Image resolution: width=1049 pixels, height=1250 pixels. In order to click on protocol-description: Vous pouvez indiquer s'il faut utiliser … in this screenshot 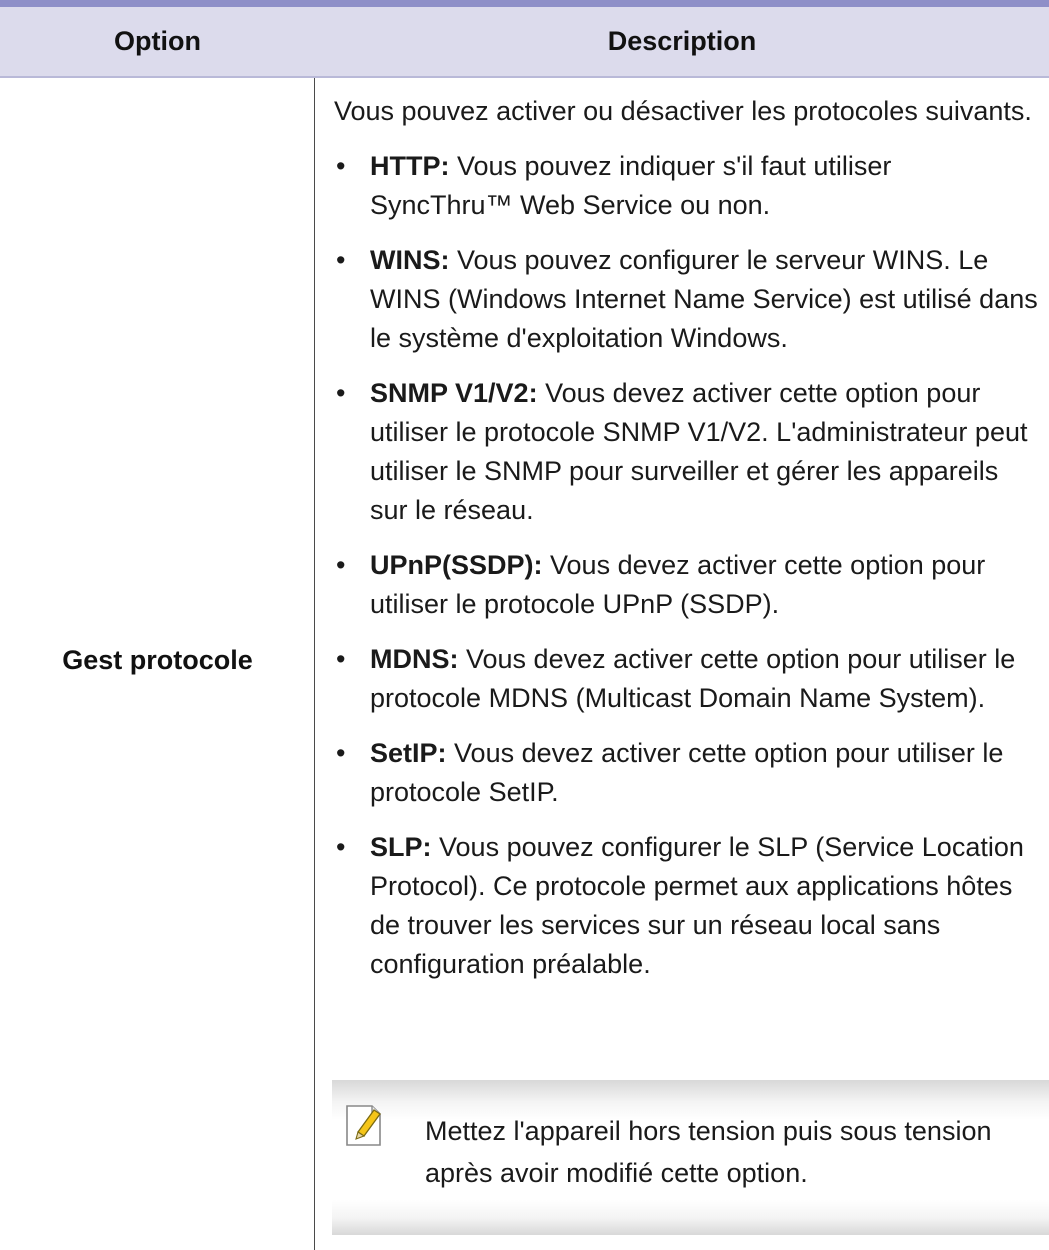, I will do `click(631, 185)`.